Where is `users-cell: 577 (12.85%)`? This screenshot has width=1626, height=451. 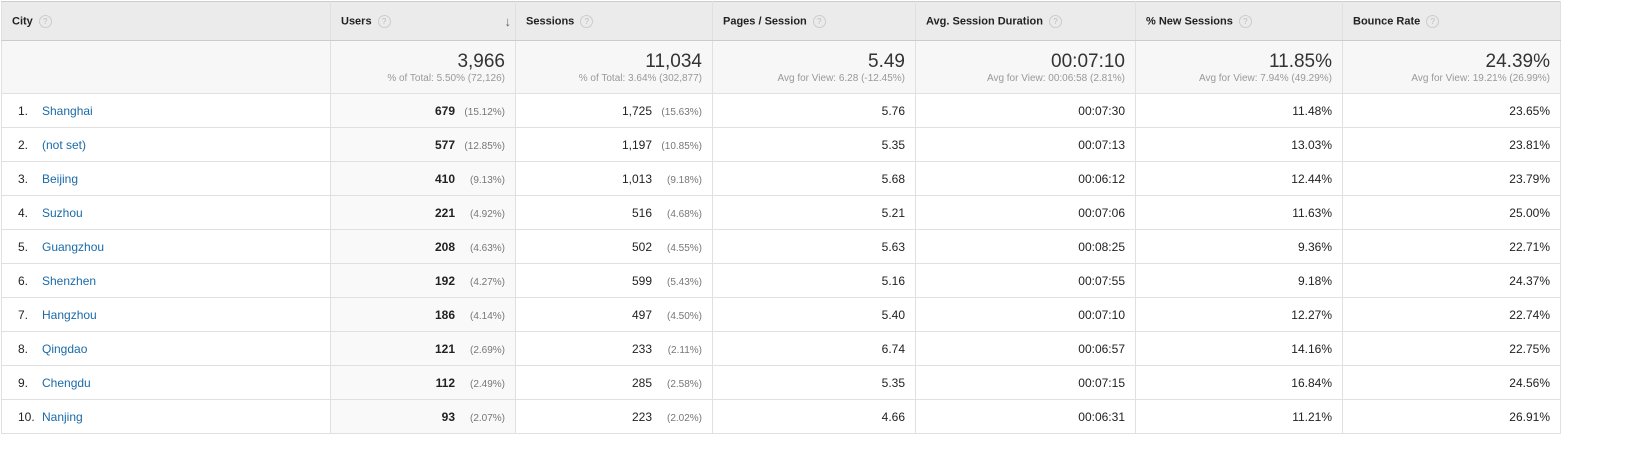 users-cell: 577 (12.85%) is located at coordinates (423, 144).